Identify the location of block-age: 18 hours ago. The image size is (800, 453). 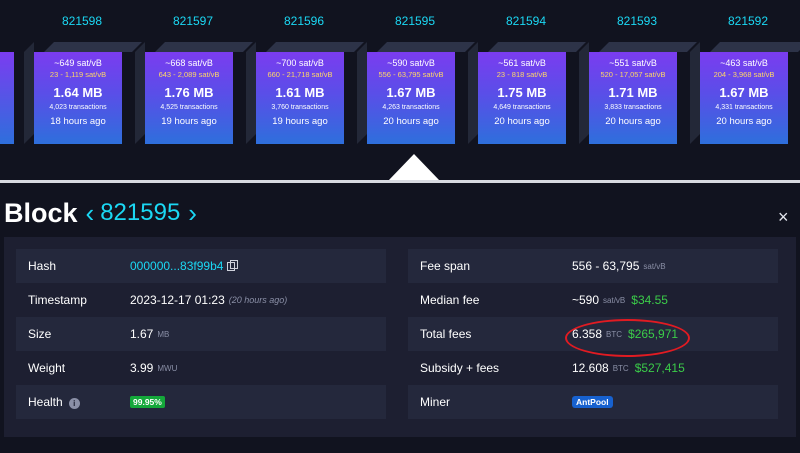
(78, 121).